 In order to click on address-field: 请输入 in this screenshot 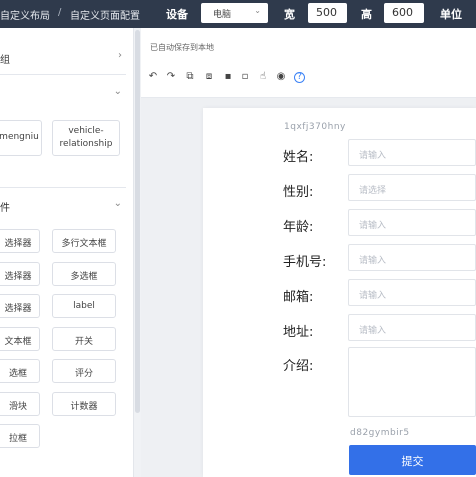, I will do `click(412, 327)`.